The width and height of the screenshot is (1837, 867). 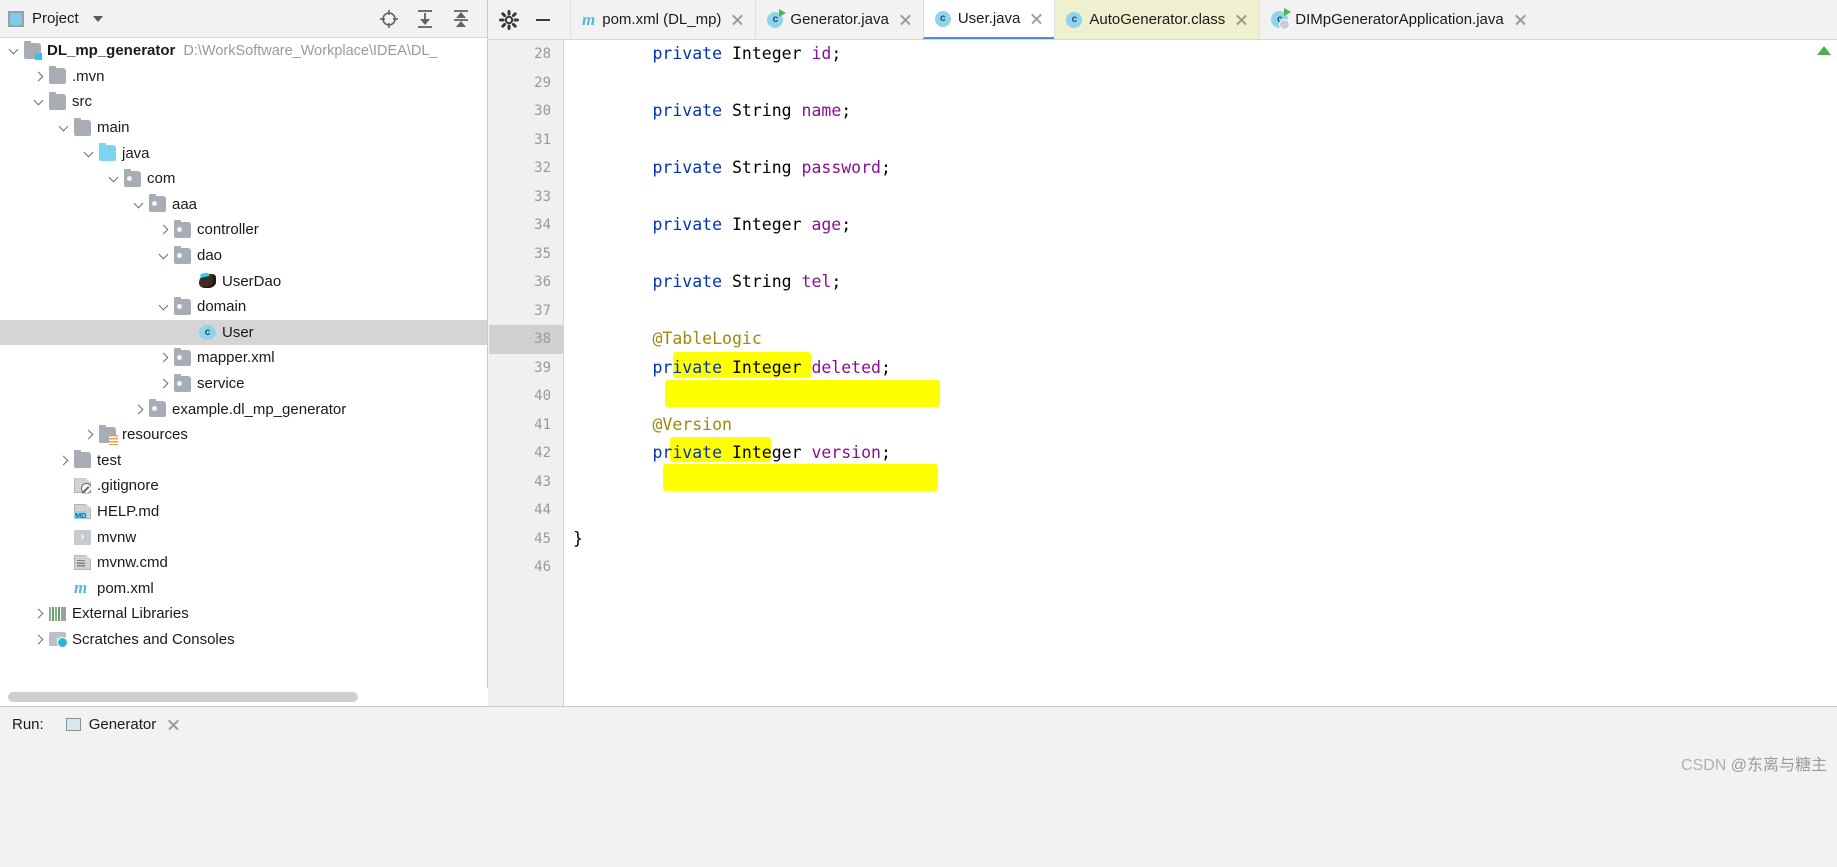 What do you see at coordinates (123, 724) in the screenshot?
I see `run-configuration-tab: Generator` at bounding box center [123, 724].